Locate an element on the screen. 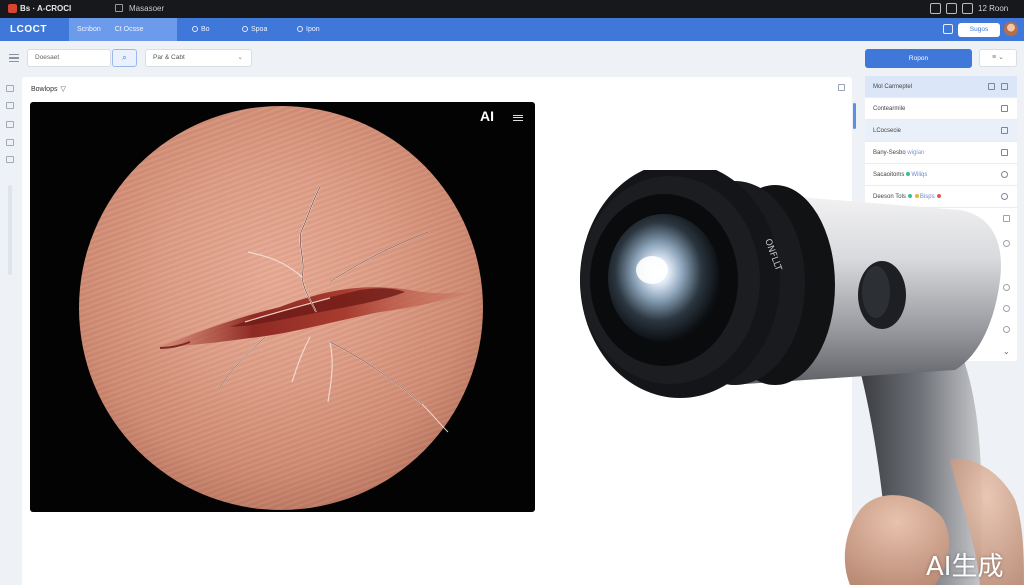  ai-generated-watermark: AI生成 is located at coordinates (965, 567).